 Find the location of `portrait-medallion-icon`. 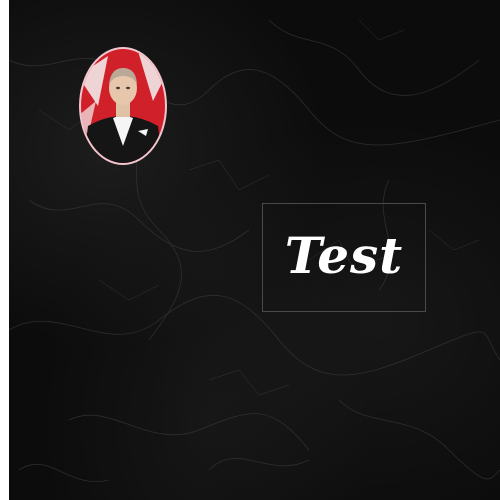

portrait-medallion-icon is located at coordinates (123, 106).